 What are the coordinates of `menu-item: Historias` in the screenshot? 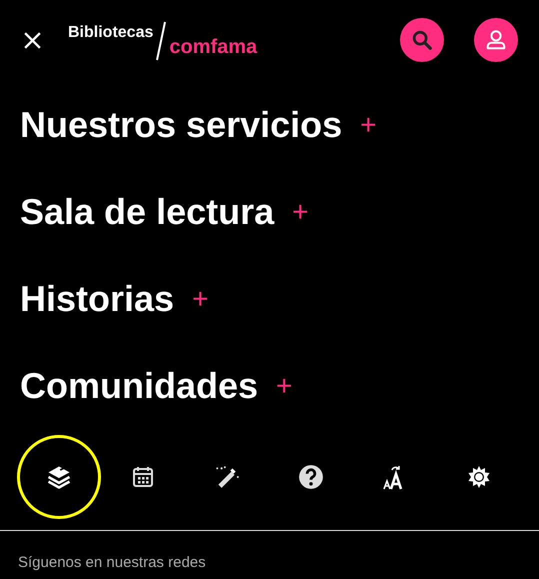 It's located at (97, 298).